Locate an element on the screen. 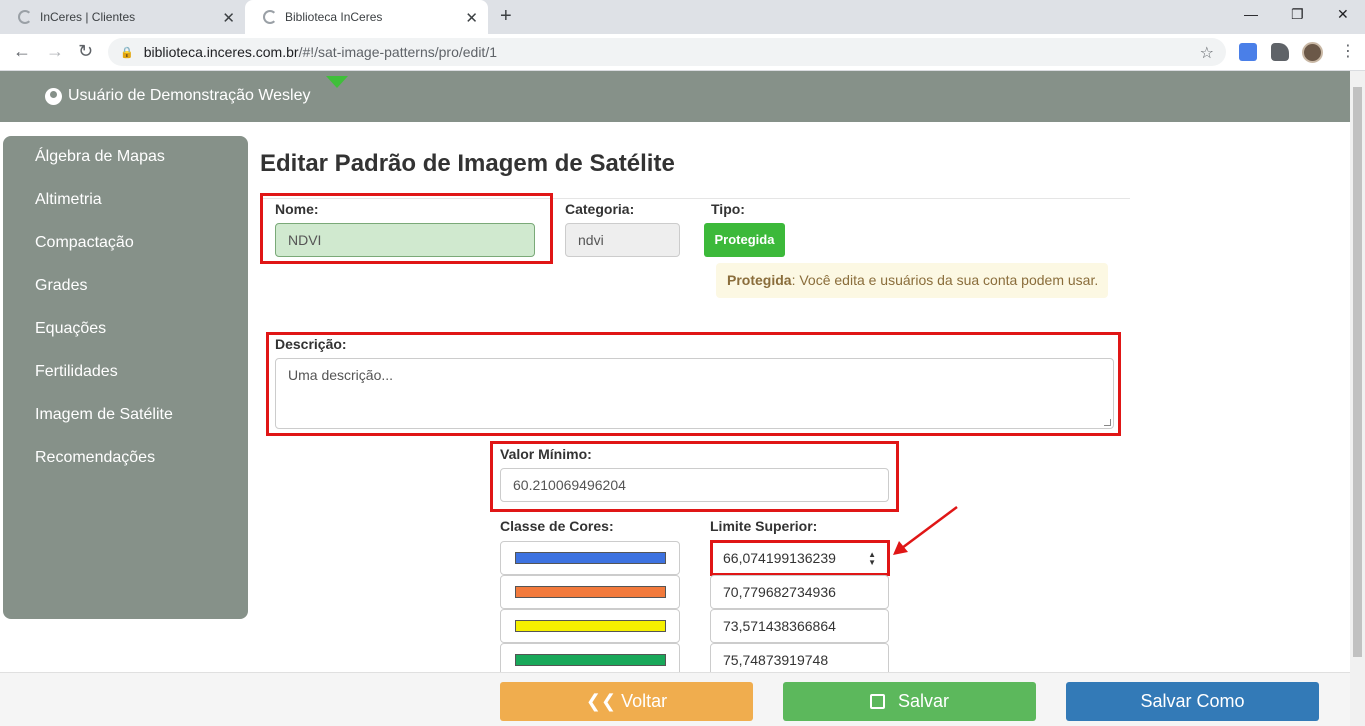  voltar-button: ❮❮ Voltar is located at coordinates (626, 701).